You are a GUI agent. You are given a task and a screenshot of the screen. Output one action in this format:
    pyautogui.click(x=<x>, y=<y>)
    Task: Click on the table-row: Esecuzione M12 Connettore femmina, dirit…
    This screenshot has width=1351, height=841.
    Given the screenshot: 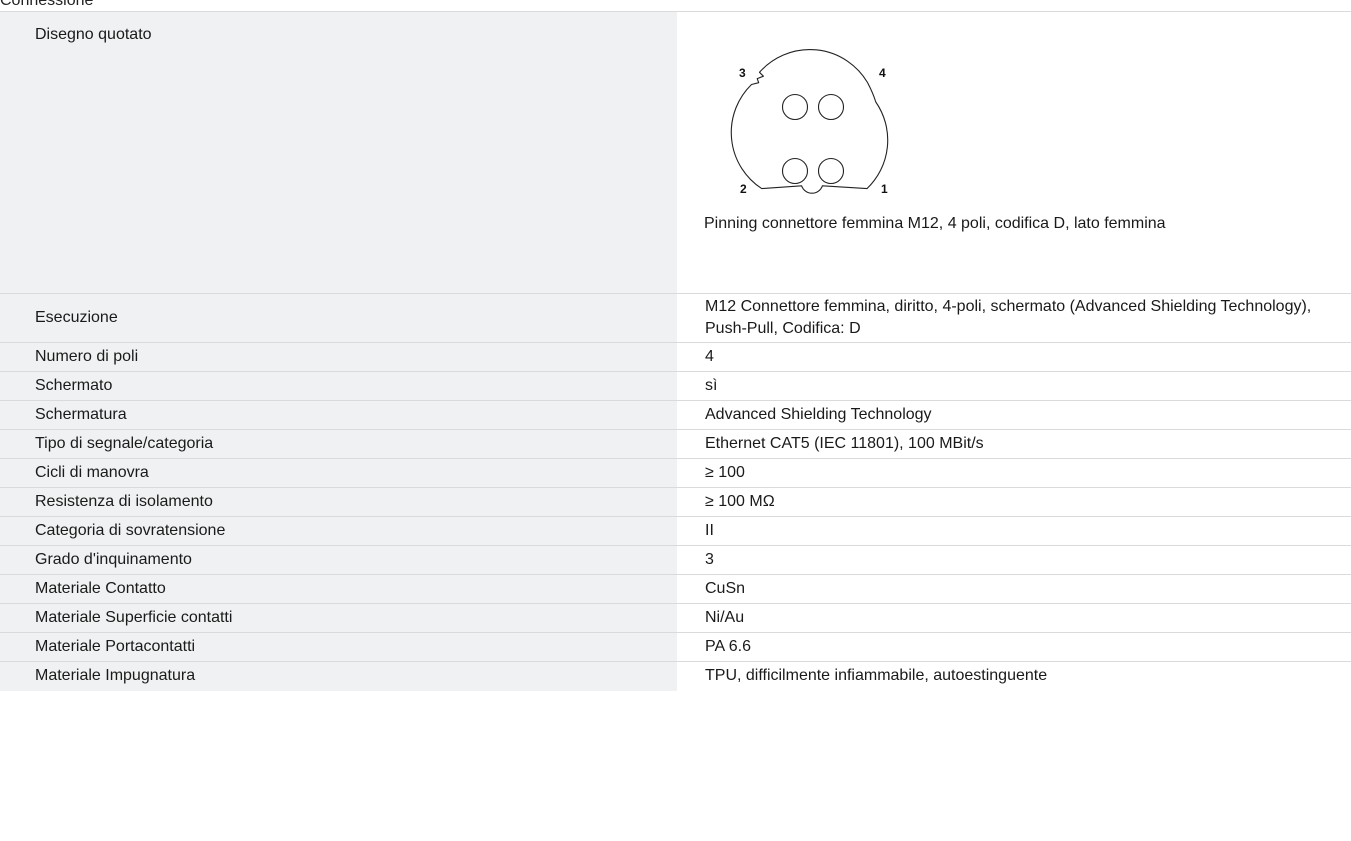 What is the action you would take?
    pyautogui.click(x=675, y=318)
    